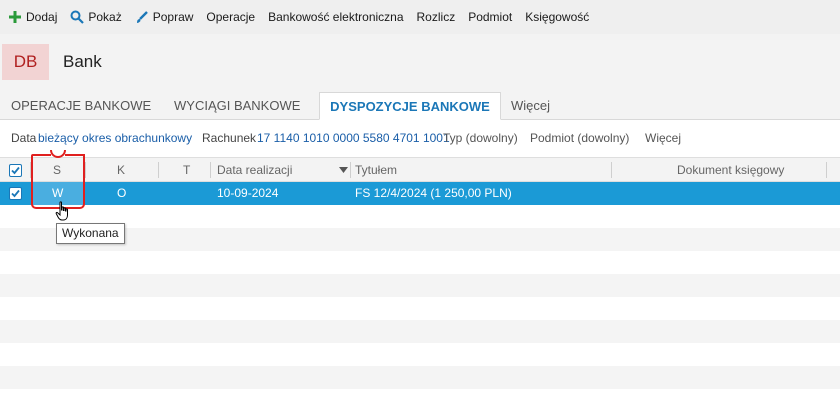 Image resolution: width=840 pixels, height=400 pixels. I want to click on row-checkbox, so click(15, 193).